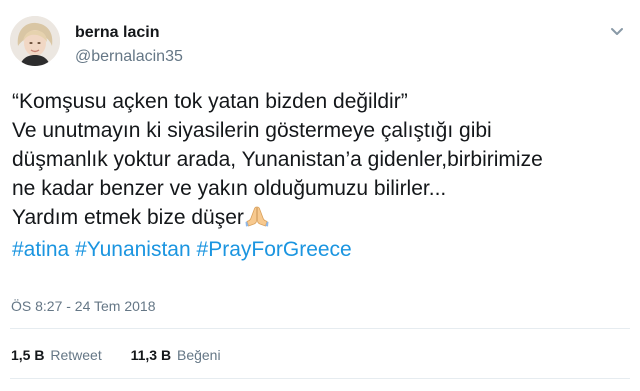 This screenshot has height=391, width=640. What do you see at coordinates (257, 220) in the screenshot?
I see `praying-hands-icon` at bounding box center [257, 220].